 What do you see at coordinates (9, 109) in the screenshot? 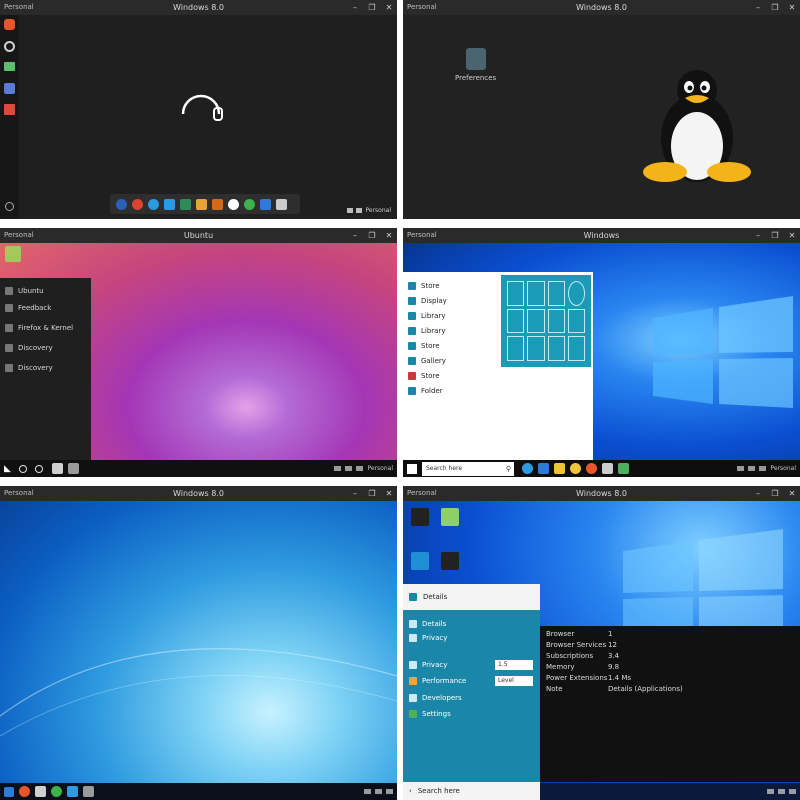
I see `document-icon` at bounding box center [9, 109].